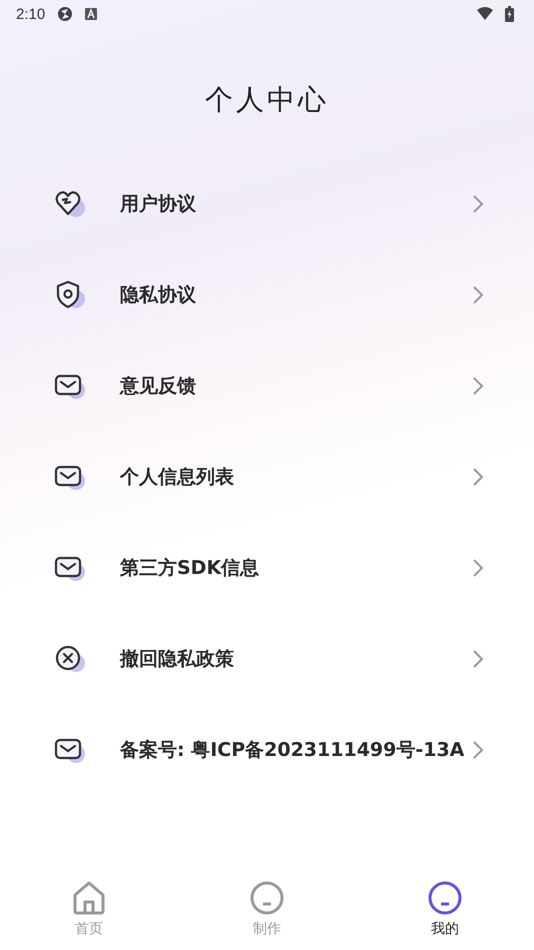 The height and width of the screenshot is (950, 534). I want to click on sync-icon, so click(65, 14).